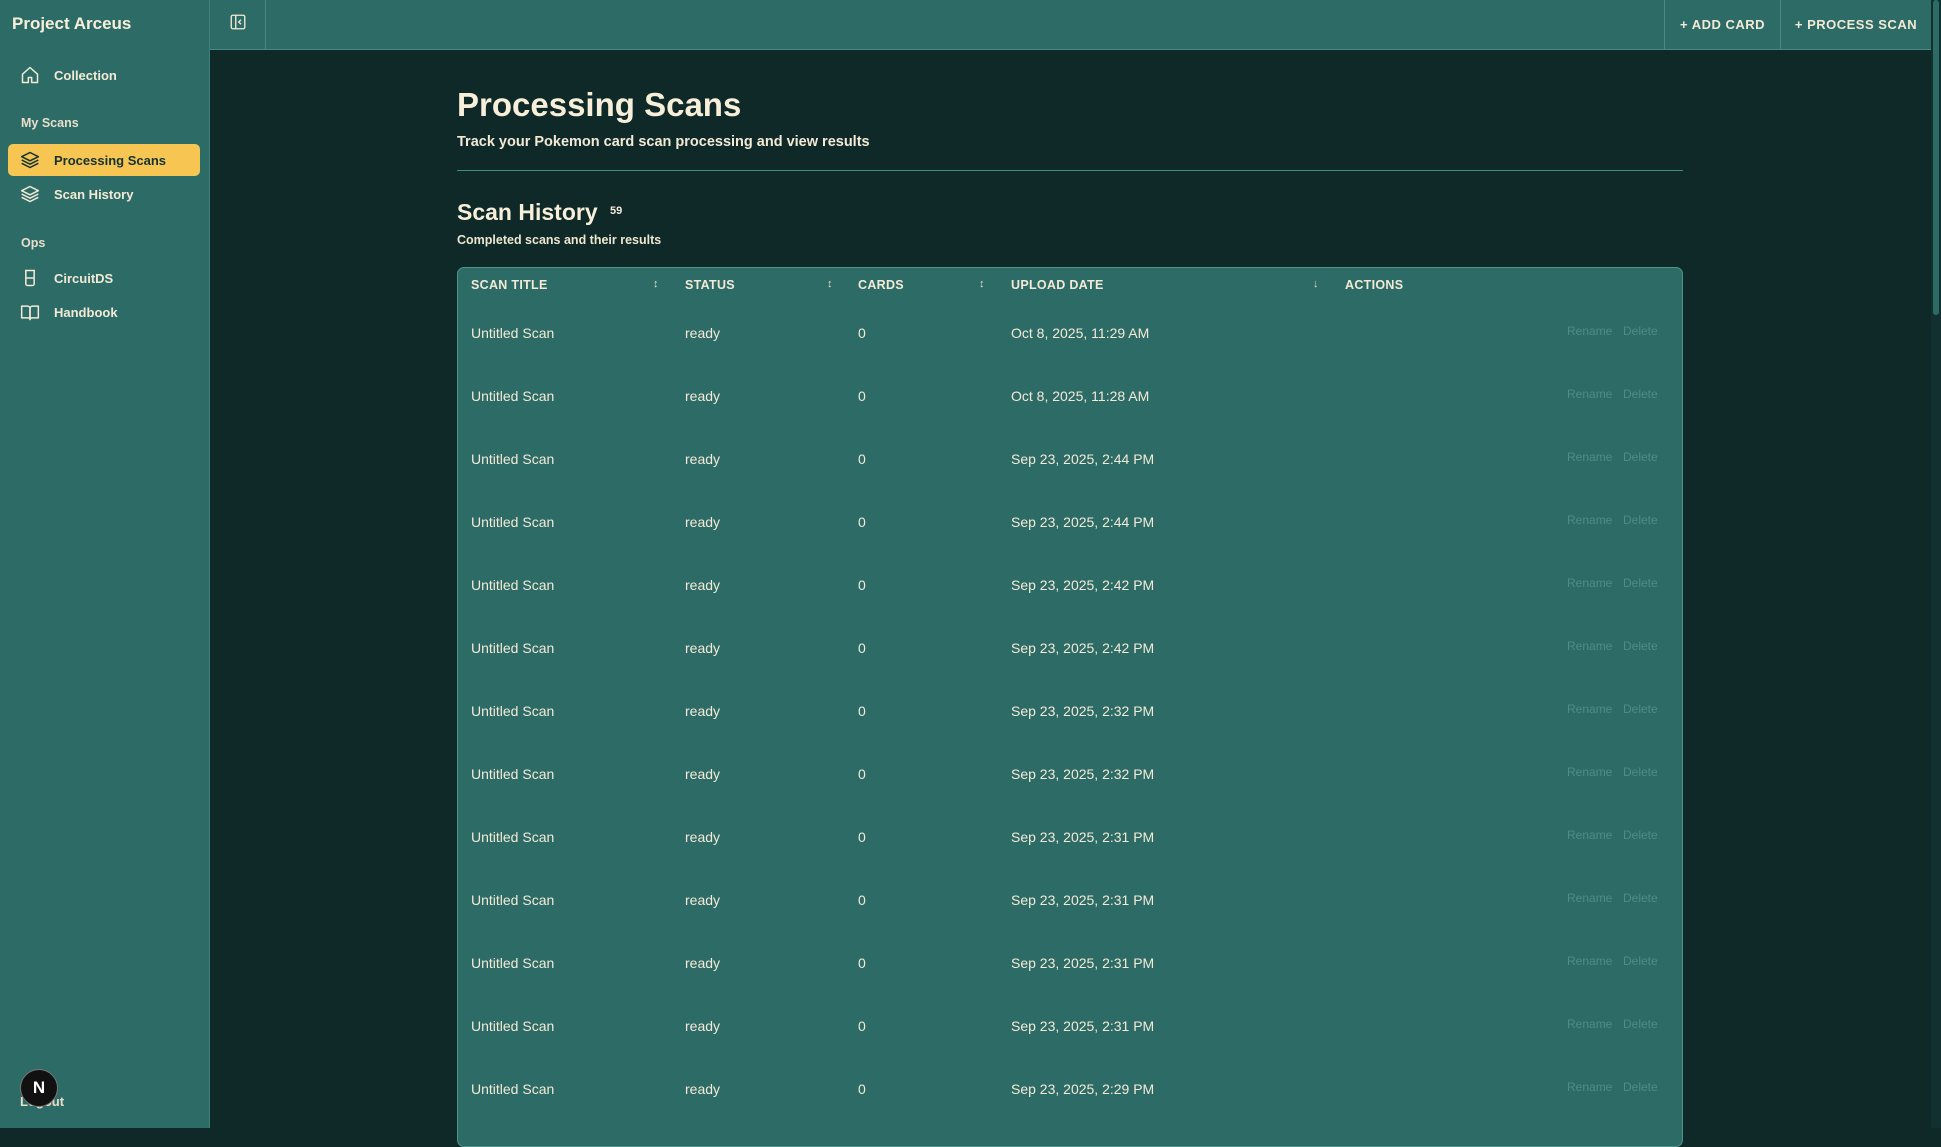 The width and height of the screenshot is (1941, 1147). Describe the element at coordinates (104, 278) in the screenshot. I see `sidebar-item-circuitds: CircuitDS` at that location.